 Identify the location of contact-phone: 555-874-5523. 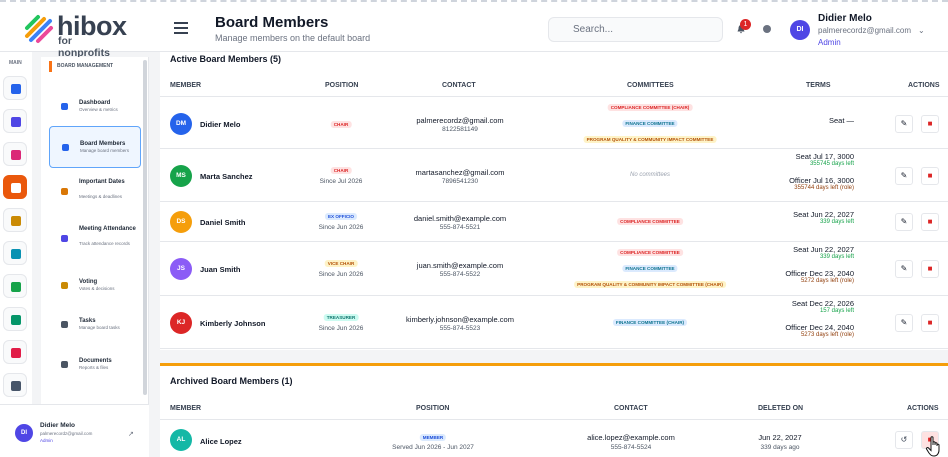
(460, 328).